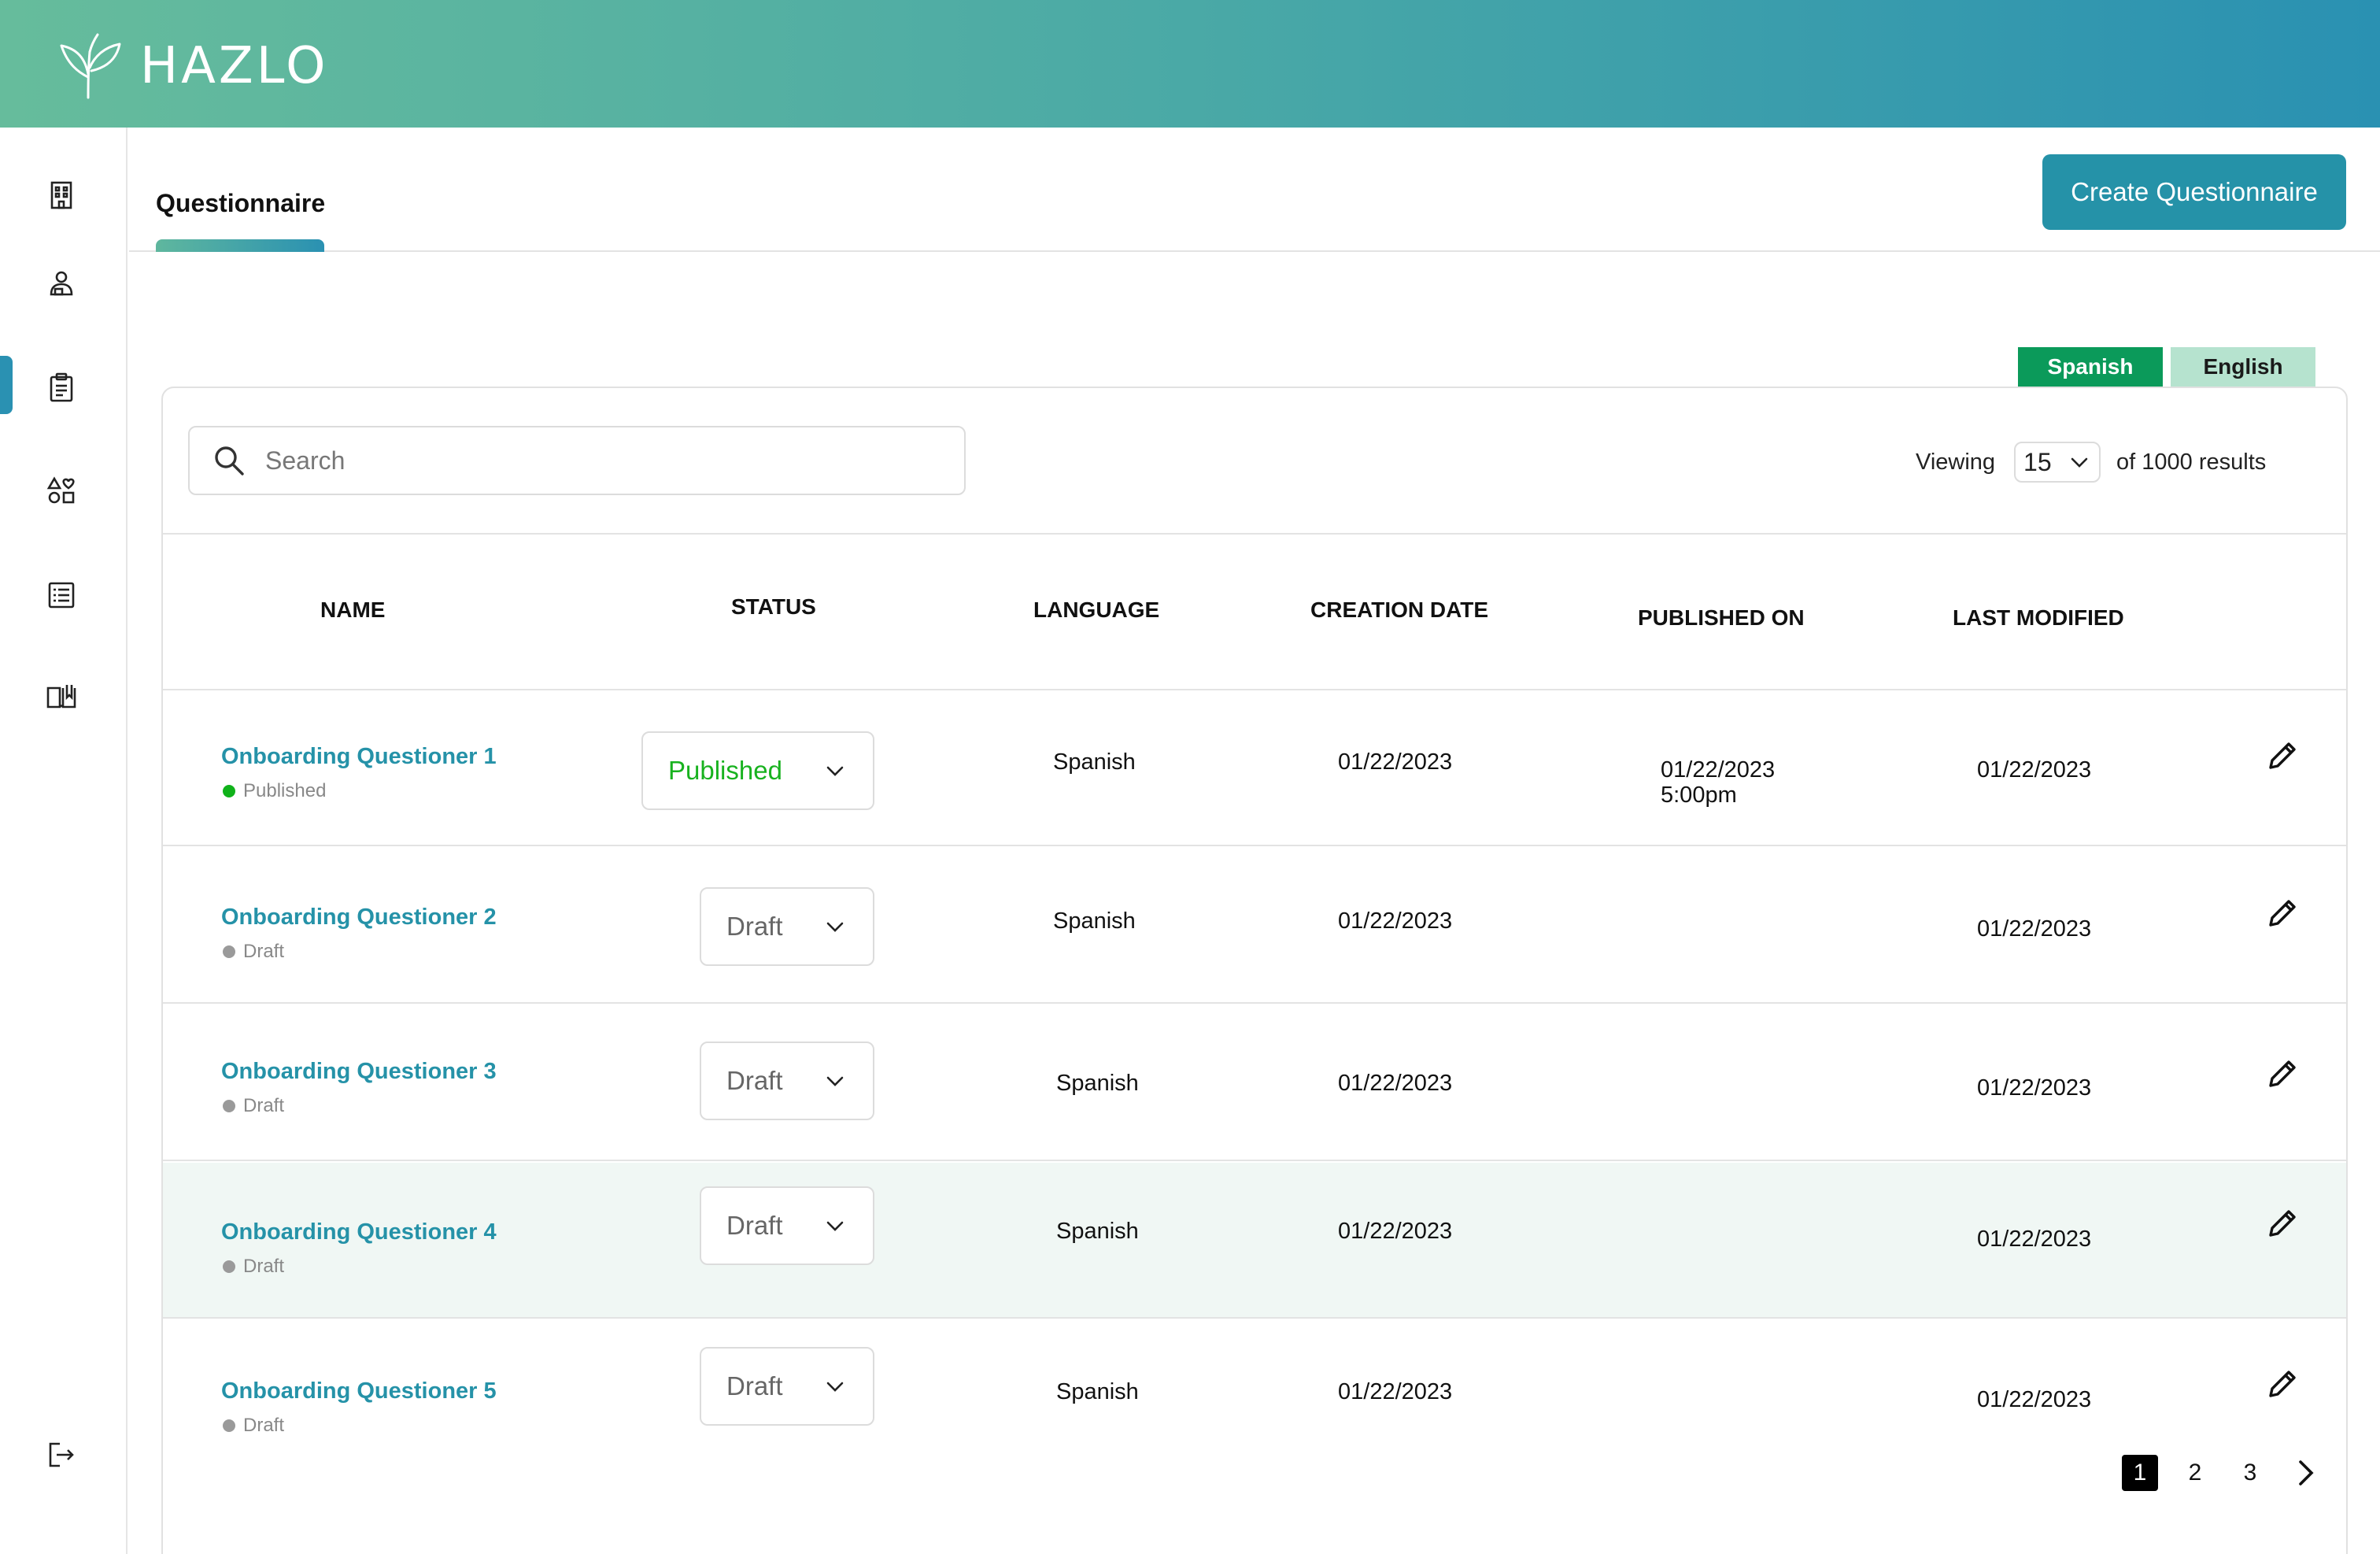 This screenshot has height=1554, width=2380. Describe the element at coordinates (1721, 618) in the screenshot. I see `column-header-published-on: PUBLISHED ON` at that location.